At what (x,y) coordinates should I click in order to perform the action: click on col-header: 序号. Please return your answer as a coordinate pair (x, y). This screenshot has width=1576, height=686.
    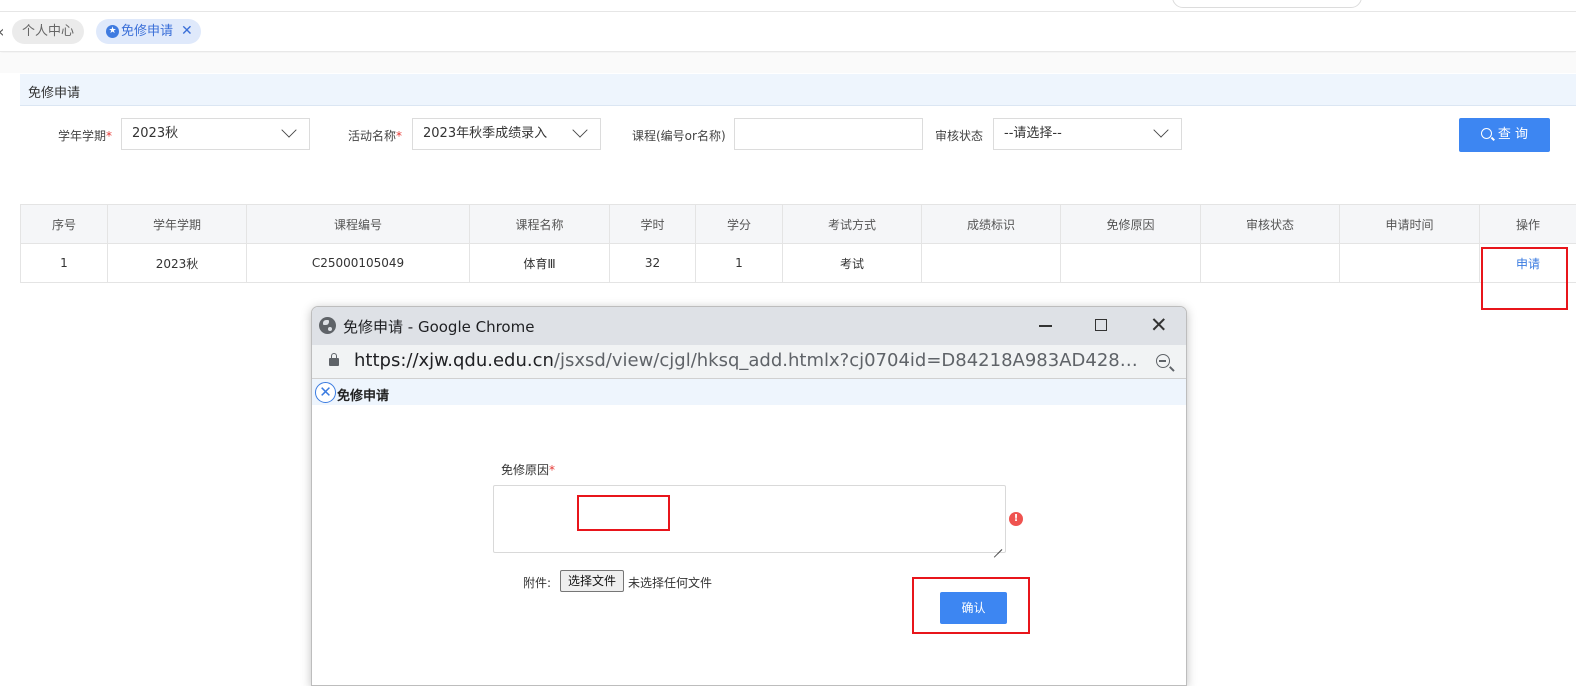
    Looking at the image, I should click on (64, 224).